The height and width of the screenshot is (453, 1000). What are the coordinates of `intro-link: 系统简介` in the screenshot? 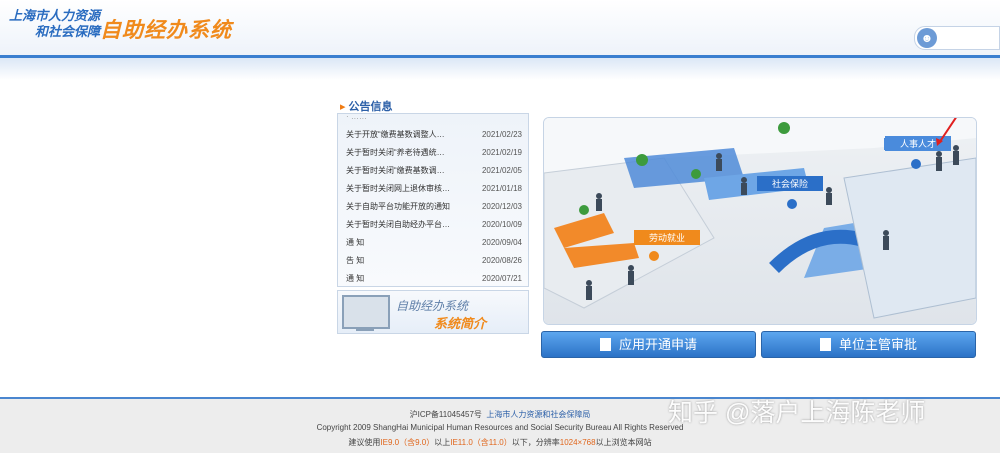 It's located at (460, 322).